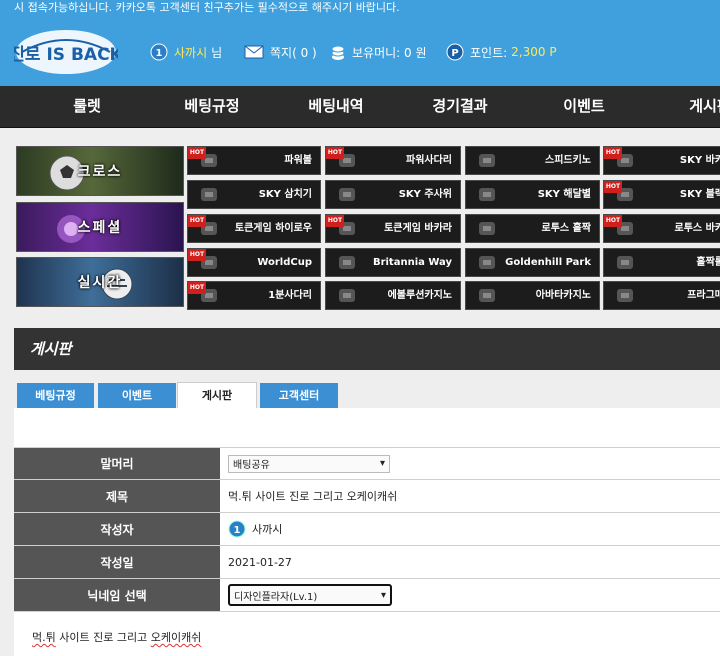 The height and width of the screenshot is (656, 720). What do you see at coordinates (273, 228) in the screenshot?
I see `game-label: 토큰게임 하이로우` at bounding box center [273, 228].